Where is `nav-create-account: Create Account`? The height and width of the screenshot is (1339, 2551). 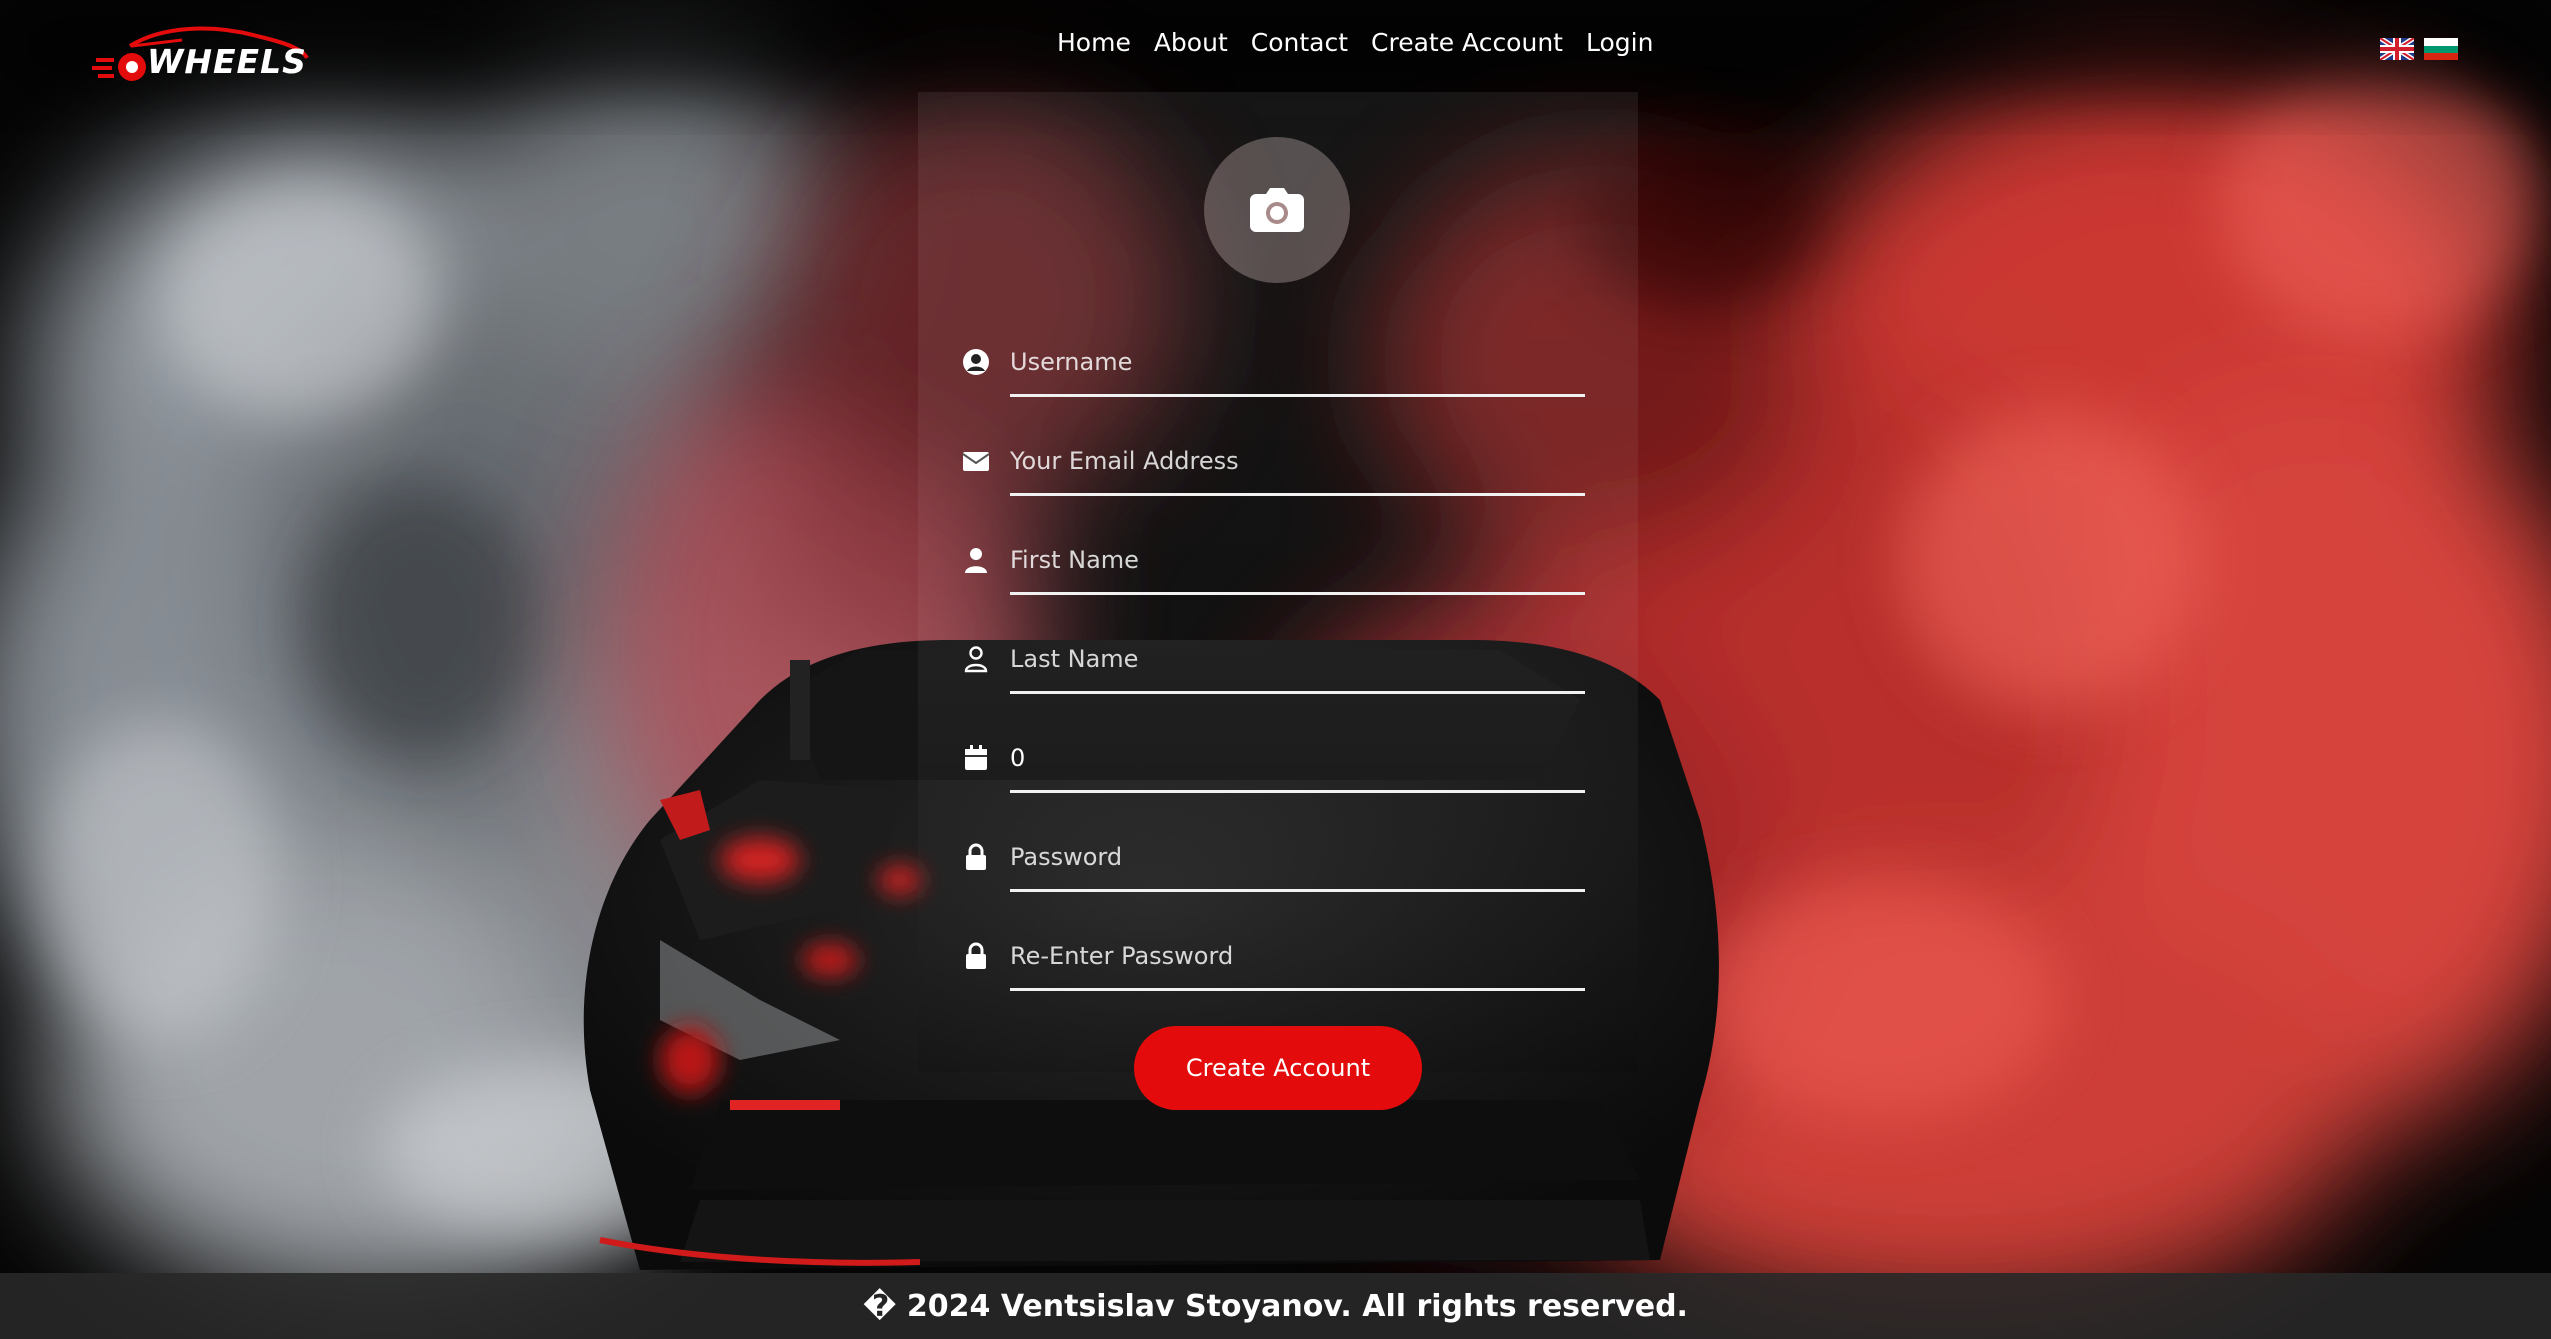
nav-create-account: Create Account is located at coordinates (1467, 42).